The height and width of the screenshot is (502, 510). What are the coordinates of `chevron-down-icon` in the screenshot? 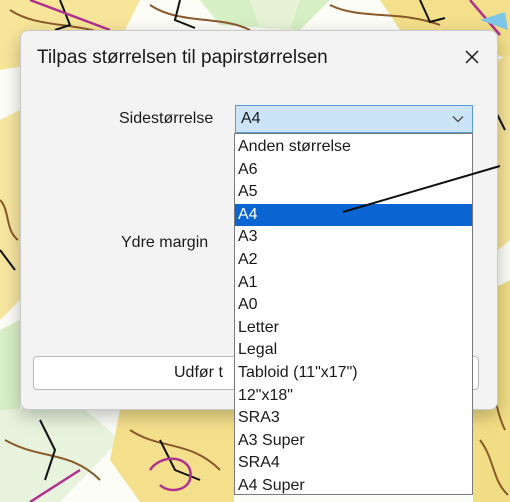 It's located at (458, 119).